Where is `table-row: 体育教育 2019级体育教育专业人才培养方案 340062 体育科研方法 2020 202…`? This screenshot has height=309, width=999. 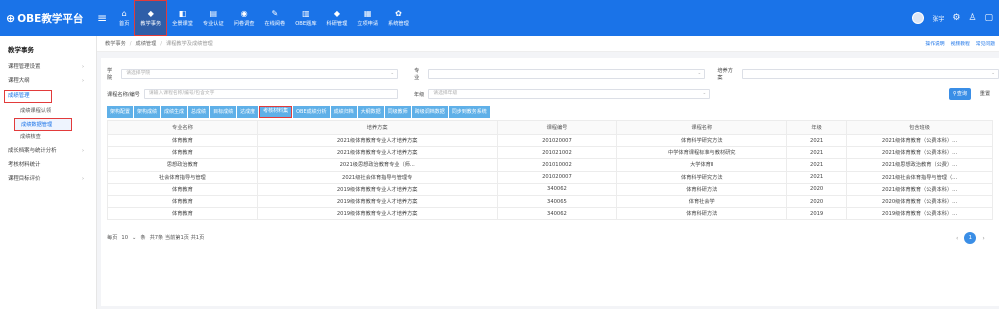
table-row: 体育教育 2019级体育教育专业人才培养方案 340062 体育科研方法 2020 202… is located at coordinates (550, 189).